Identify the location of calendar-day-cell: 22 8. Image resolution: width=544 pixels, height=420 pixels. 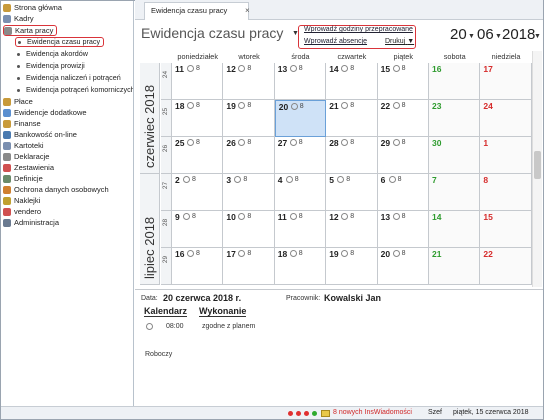
(403, 118).